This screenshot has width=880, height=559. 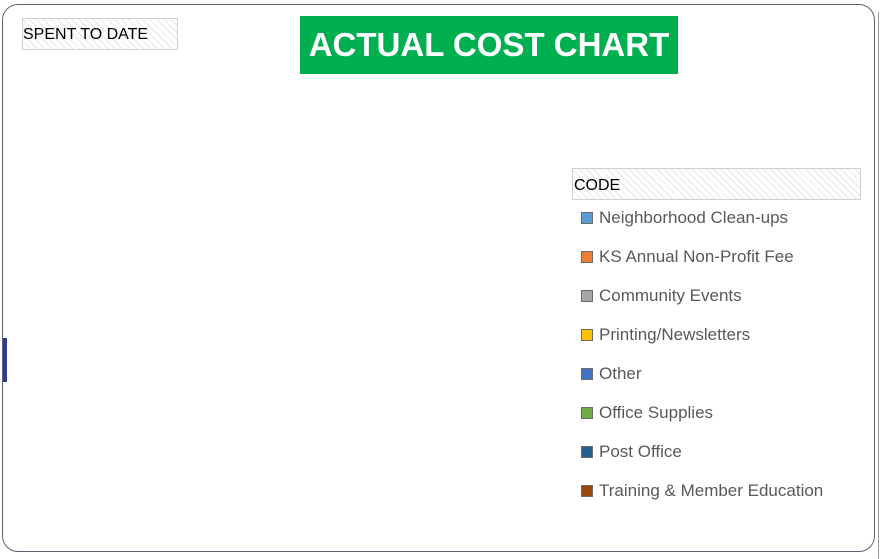 What do you see at coordinates (489, 45) in the screenshot?
I see `chart-title: ACTUAL COST CHART` at bounding box center [489, 45].